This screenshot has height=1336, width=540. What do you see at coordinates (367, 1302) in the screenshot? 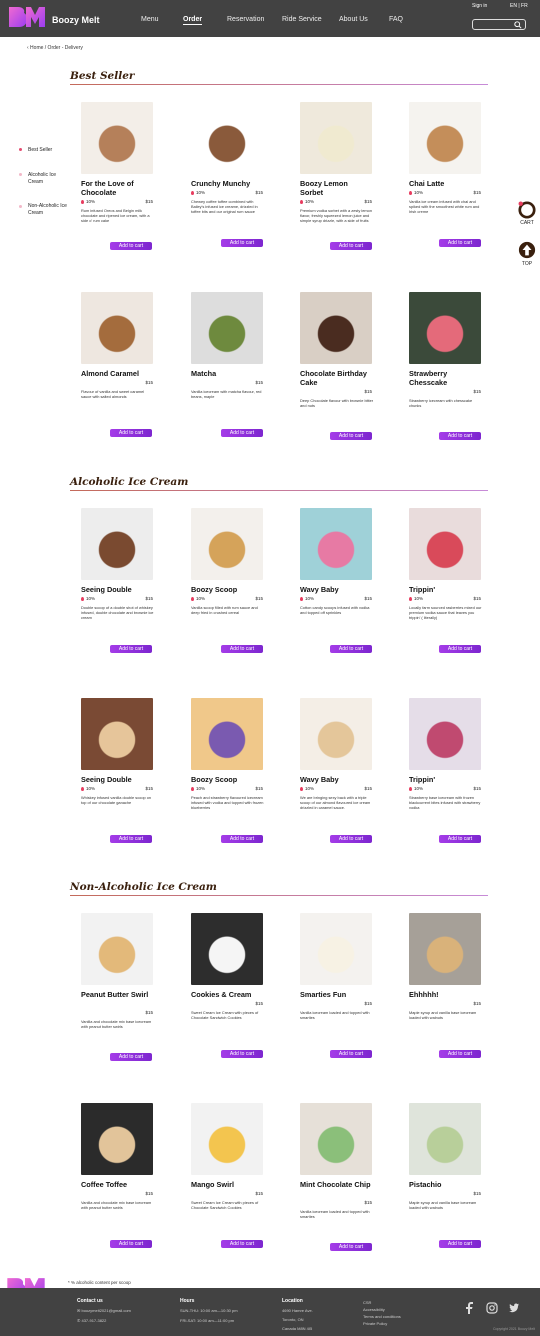
I see `footer-link-csr: CSR` at bounding box center [367, 1302].